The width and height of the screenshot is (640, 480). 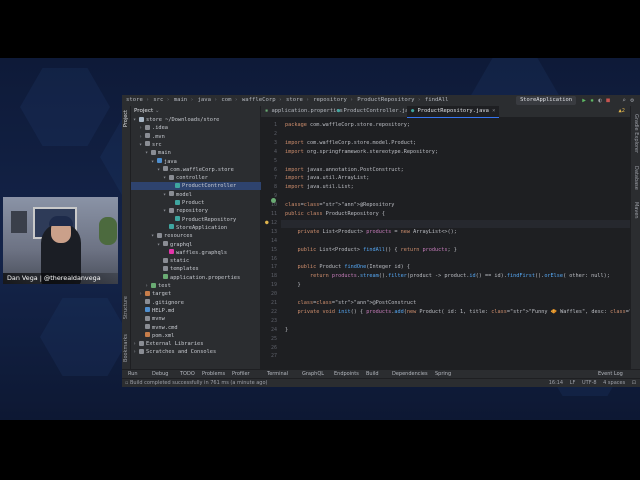 I want to click on tree-item: HELP.md, so click(x=199, y=311).